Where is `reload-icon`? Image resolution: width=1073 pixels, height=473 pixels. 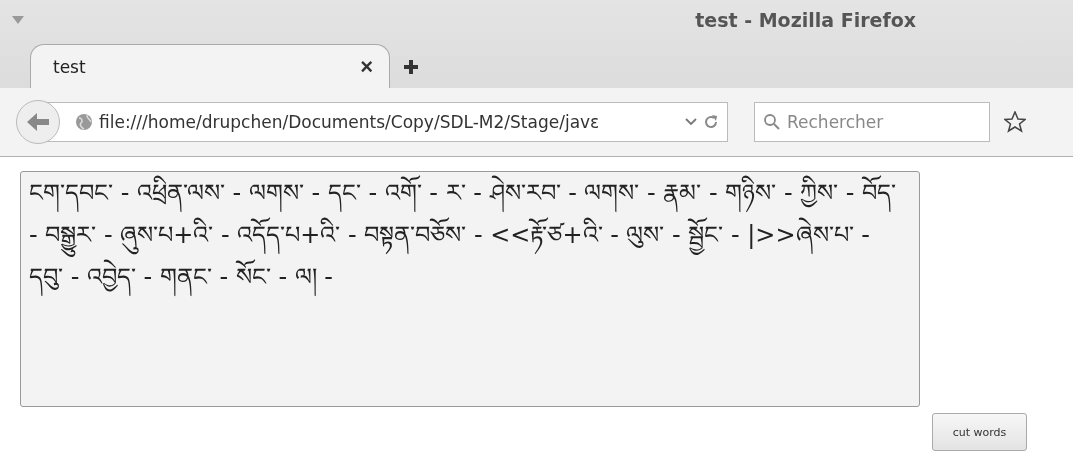 reload-icon is located at coordinates (711, 122).